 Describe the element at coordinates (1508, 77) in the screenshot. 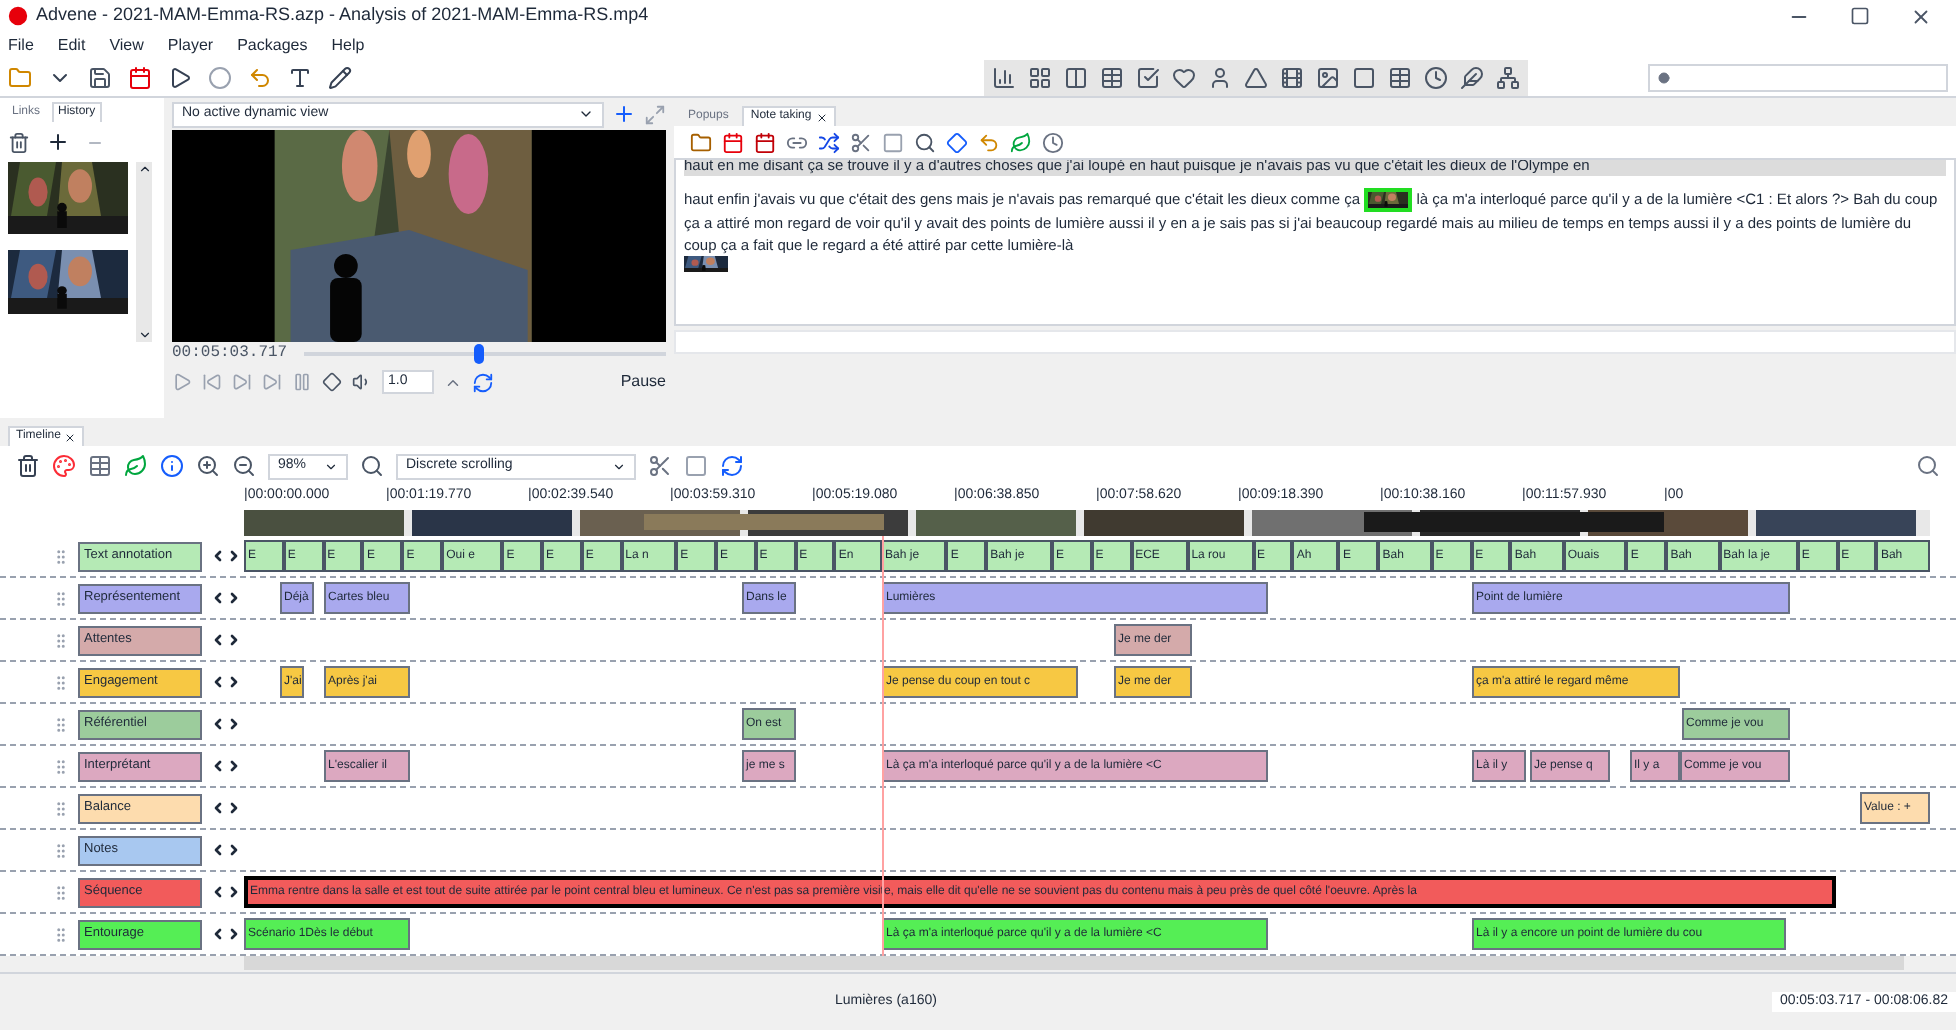

I see `network-icon` at that location.